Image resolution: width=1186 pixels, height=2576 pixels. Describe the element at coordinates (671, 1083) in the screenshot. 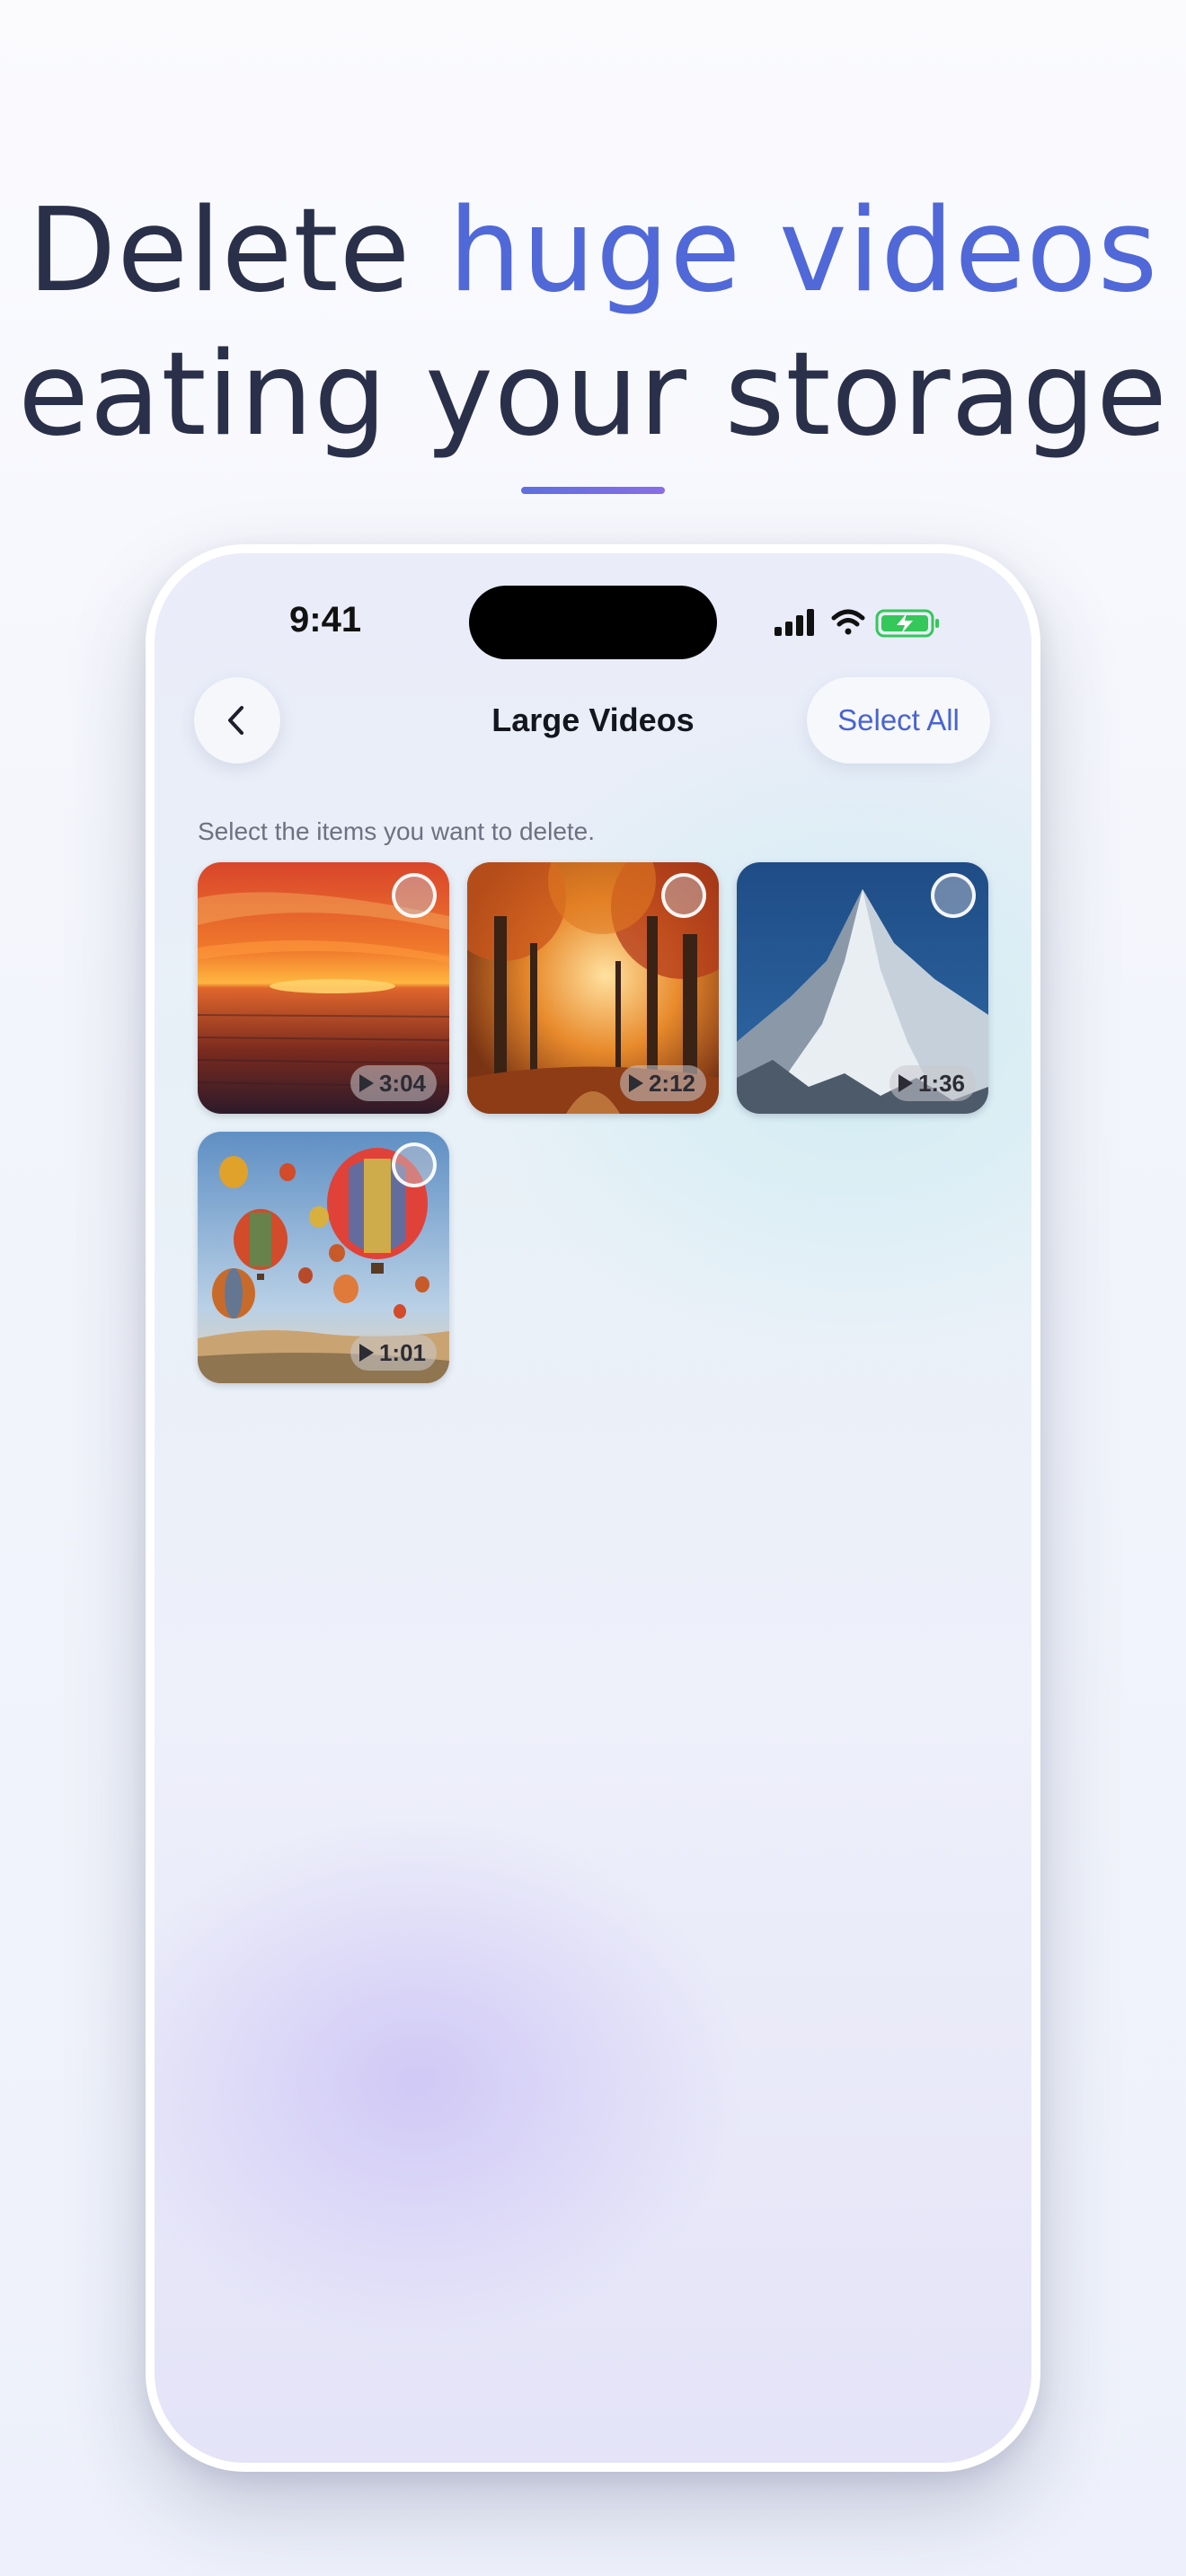

I see `duration-label: 2:12` at that location.